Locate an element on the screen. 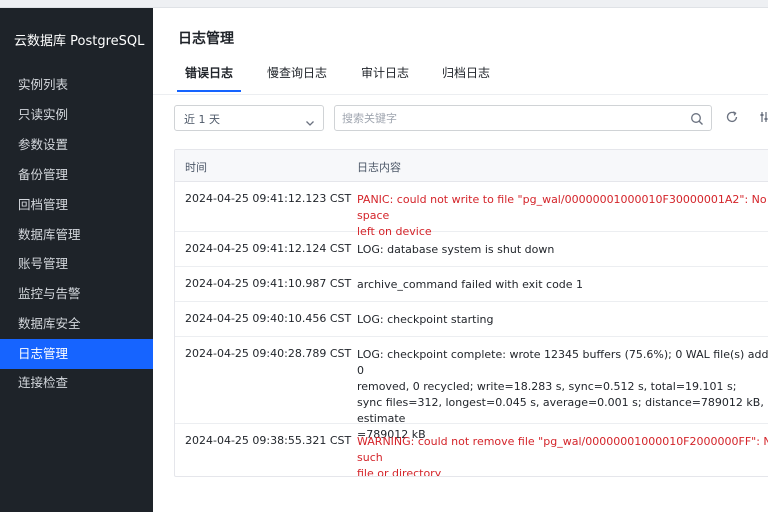  search-icon is located at coordinates (697, 120).